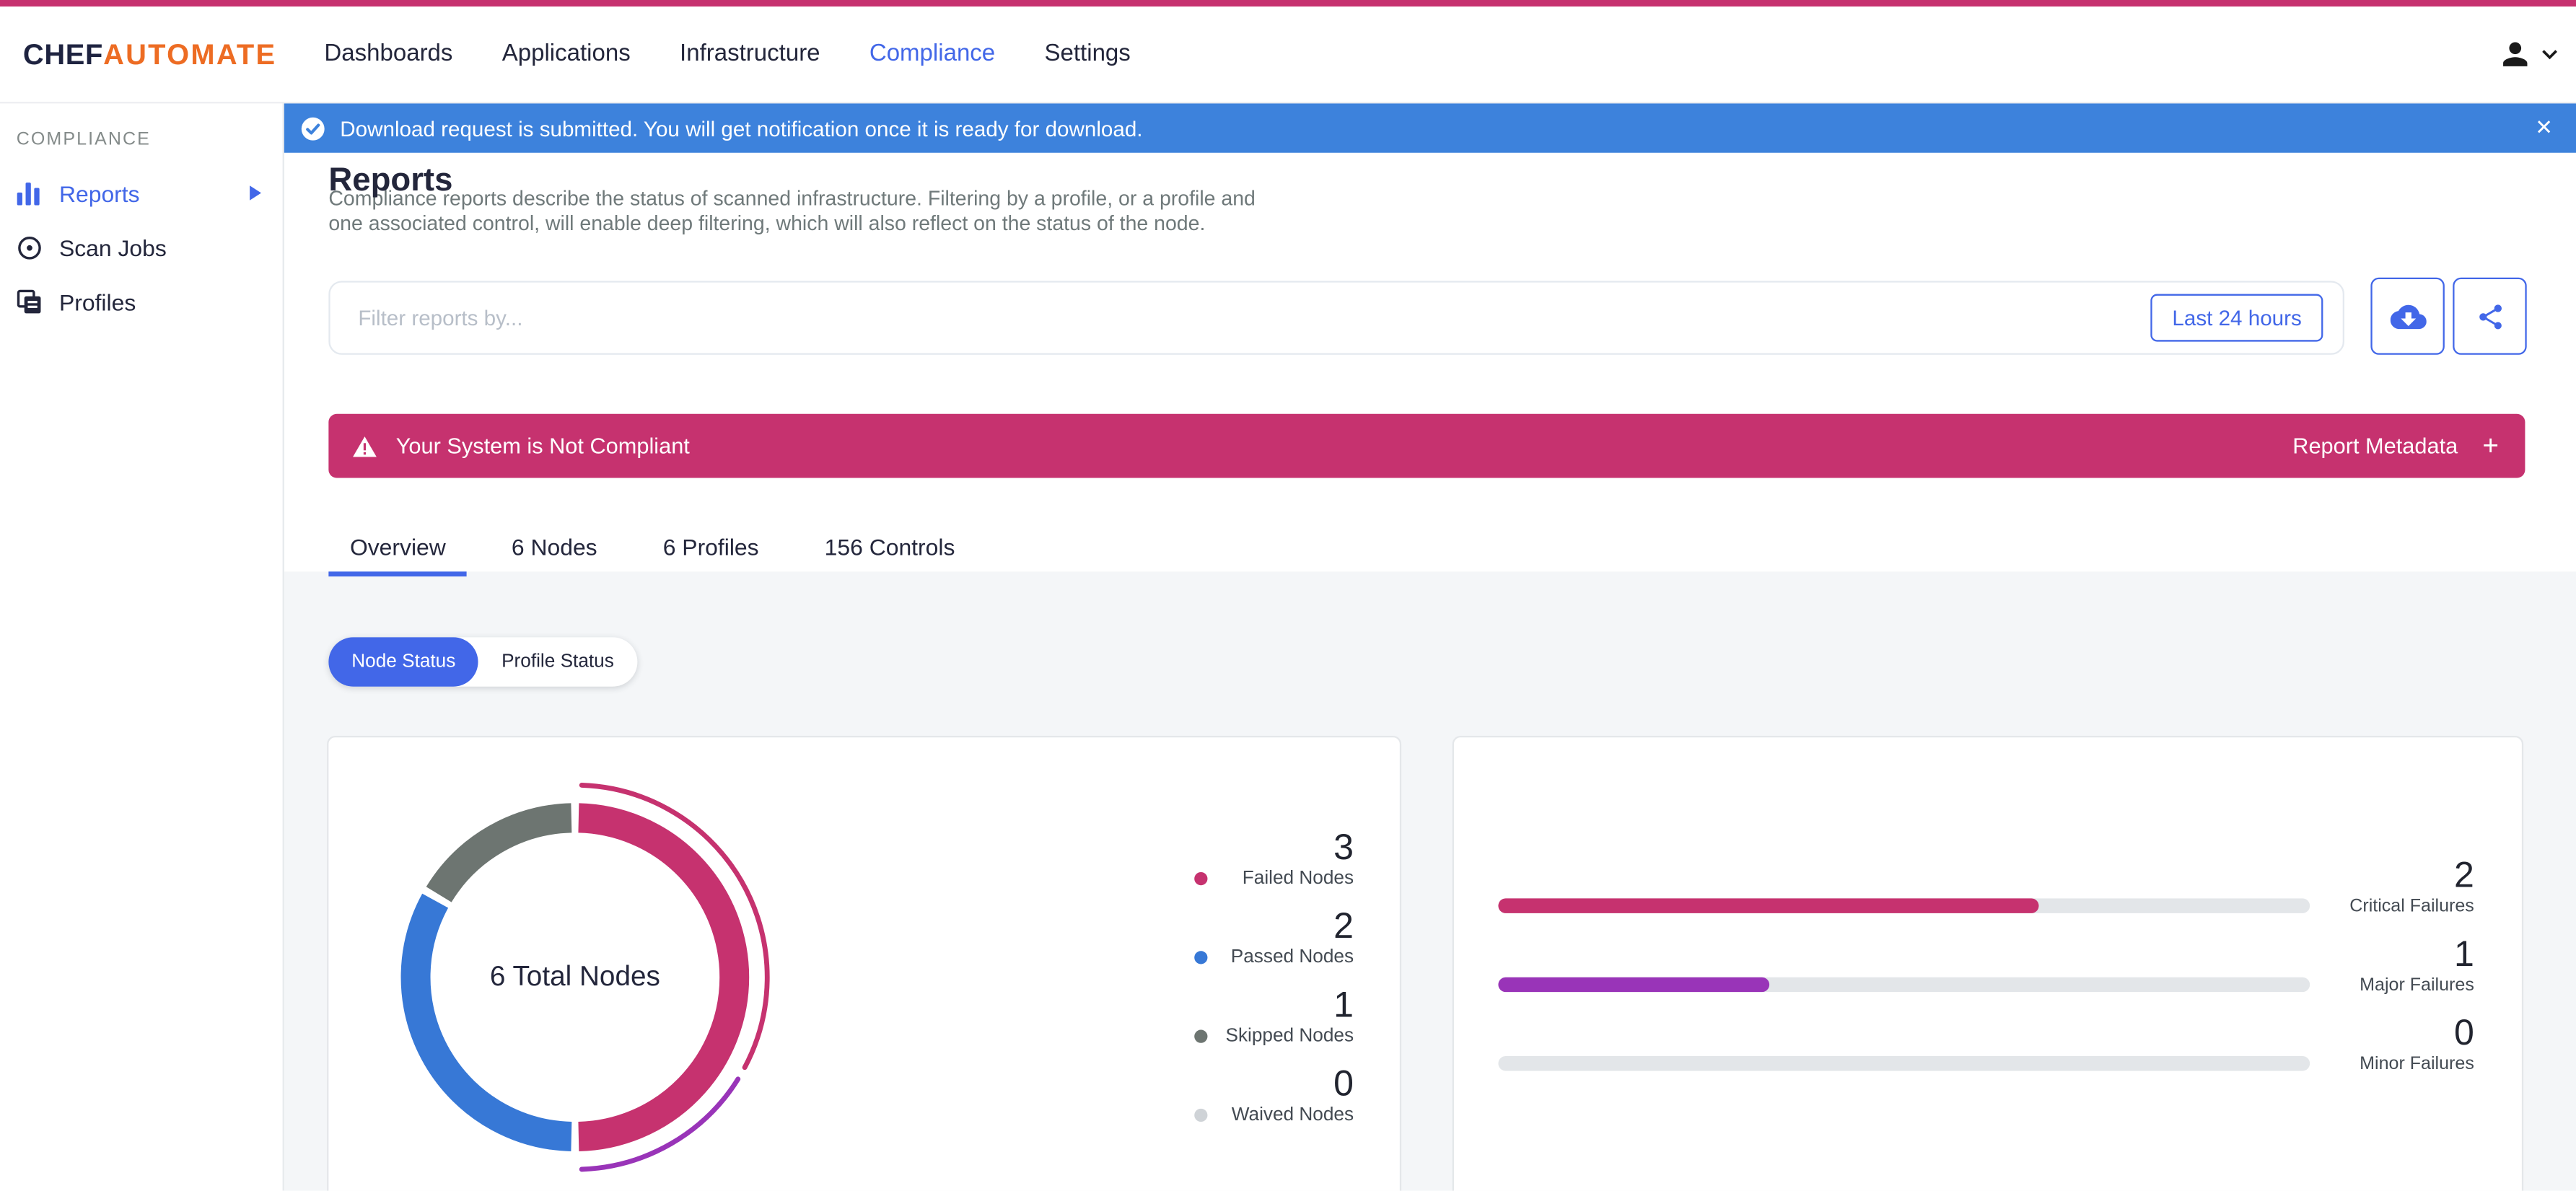 This screenshot has height=1191, width=2576. I want to click on share-icon, so click(2490, 316).